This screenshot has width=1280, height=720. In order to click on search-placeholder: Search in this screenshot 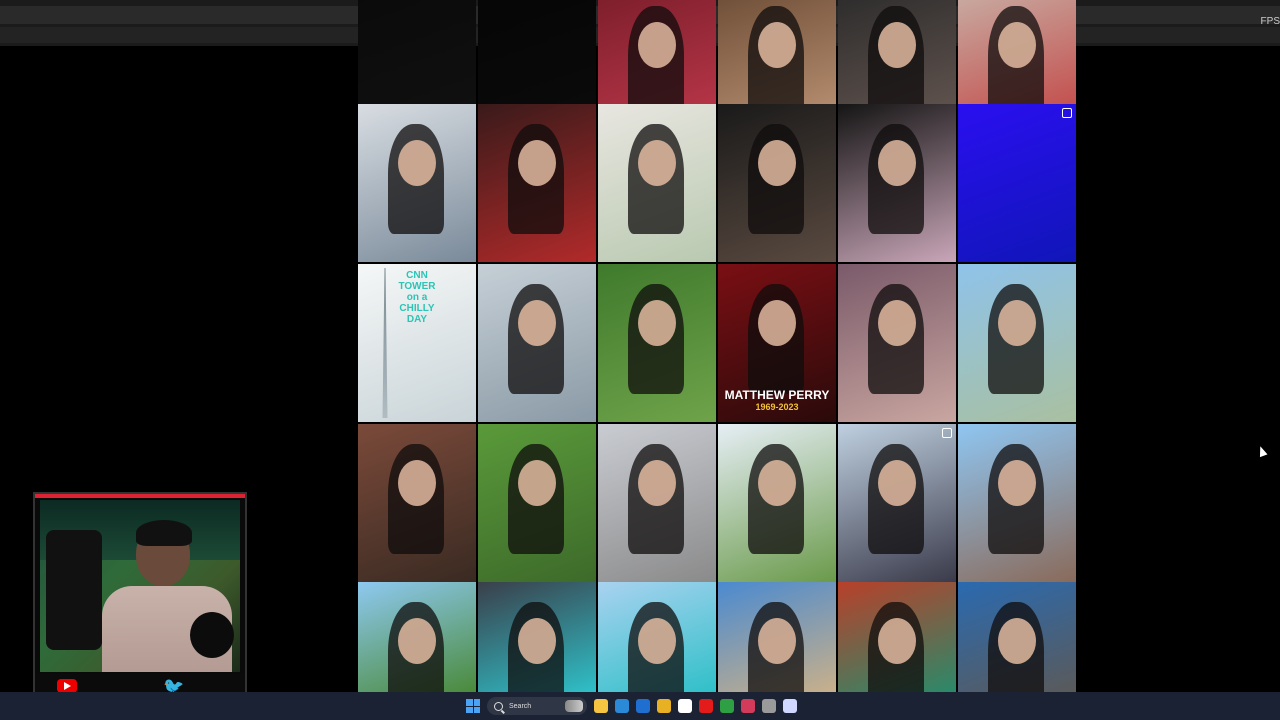, I will do `click(520, 706)`.